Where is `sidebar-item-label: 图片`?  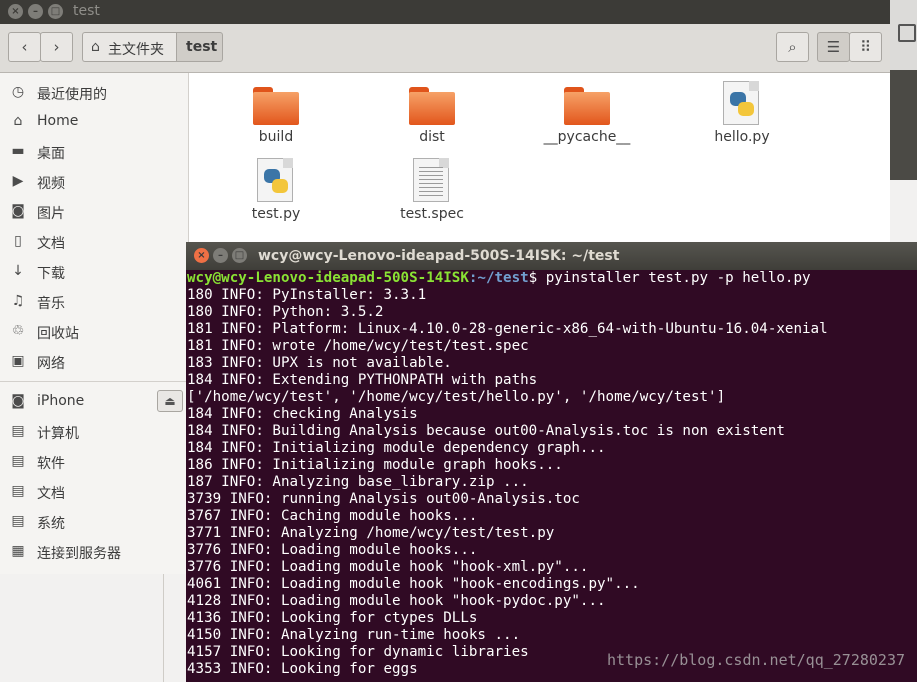
sidebar-item-label: 图片 is located at coordinates (51, 214).